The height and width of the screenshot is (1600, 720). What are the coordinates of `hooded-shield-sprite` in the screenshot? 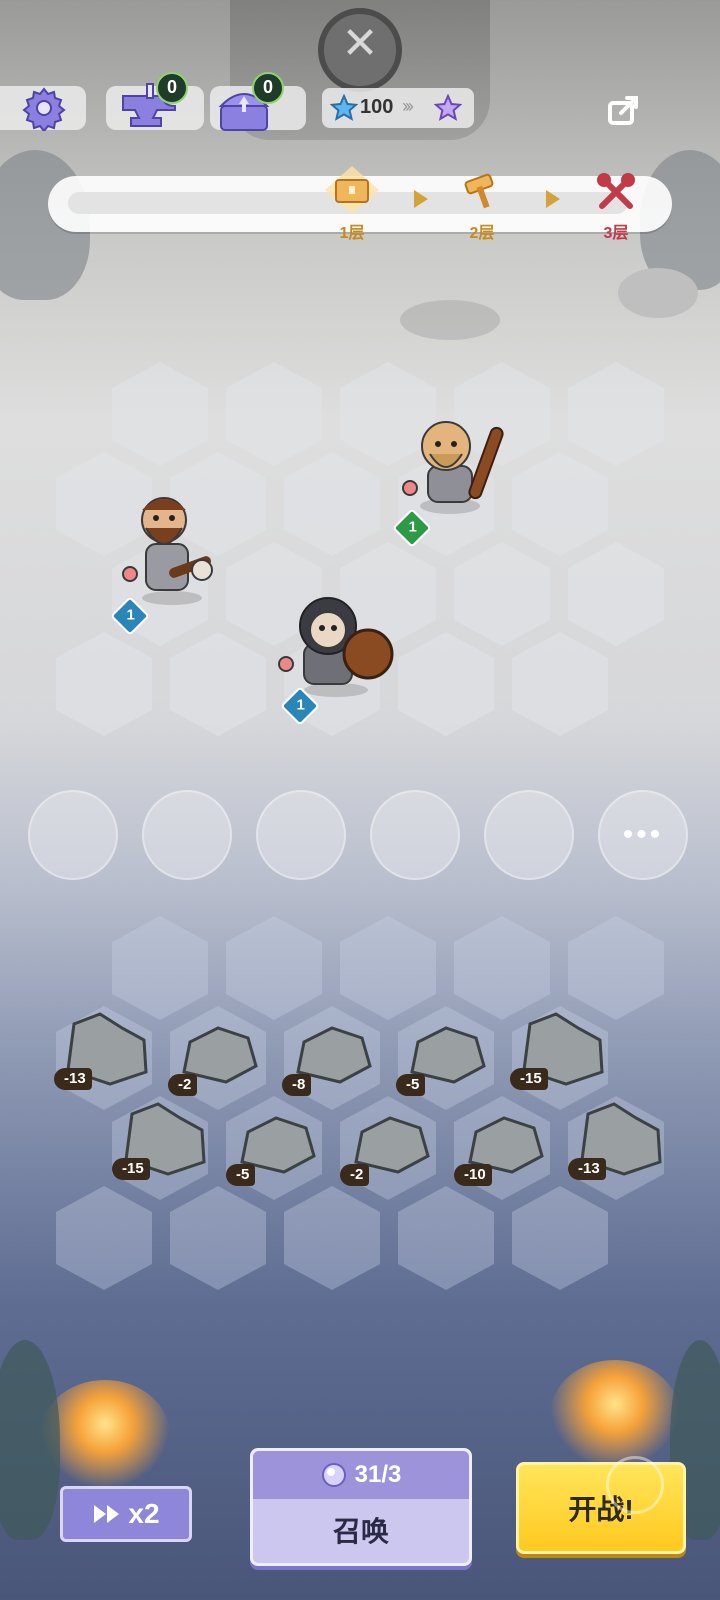 It's located at (336, 647).